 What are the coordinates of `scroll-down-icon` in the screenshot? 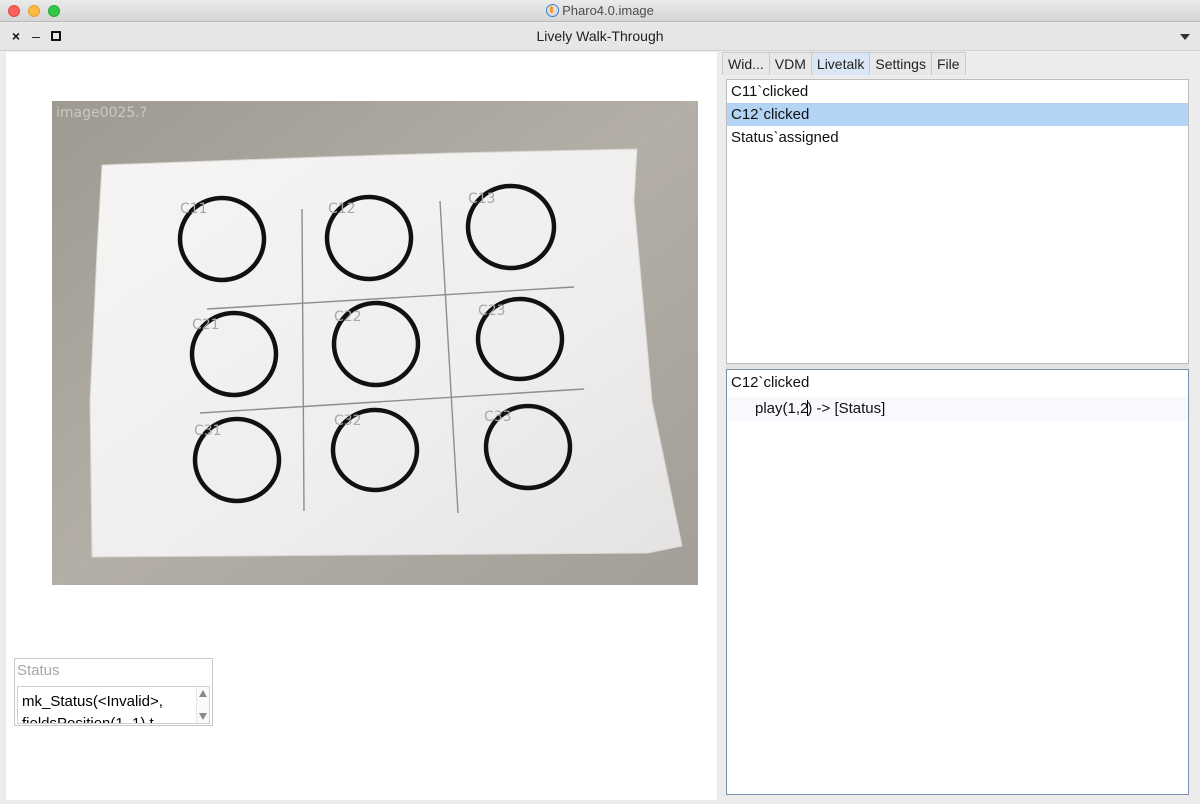 It's located at (203, 716).